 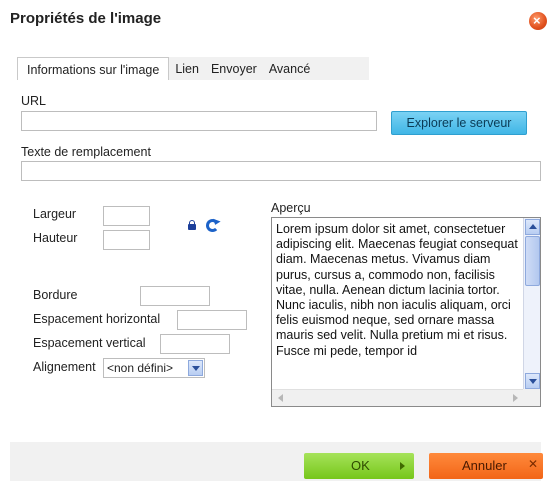 I want to click on align-select: <non défini>, so click(x=154, y=368).